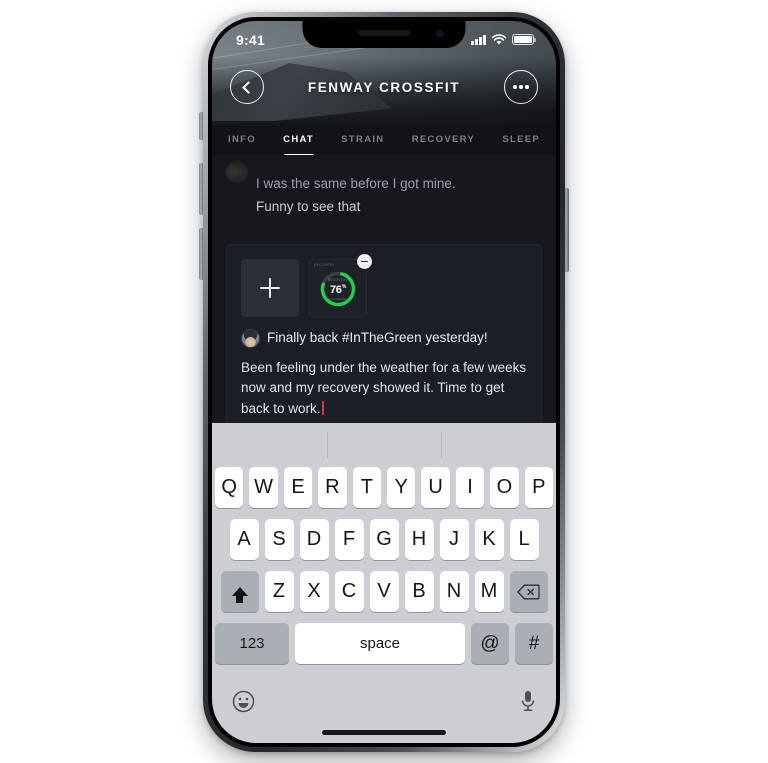  What do you see at coordinates (419, 539) in the screenshot?
I see `key-h: H` at bounding box center [419, 539].